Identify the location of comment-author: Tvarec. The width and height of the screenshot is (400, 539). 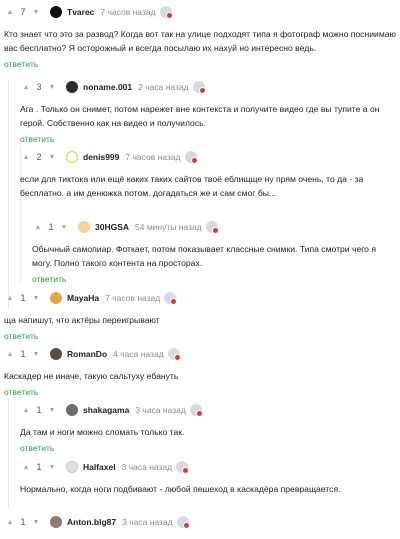
(80, 12).